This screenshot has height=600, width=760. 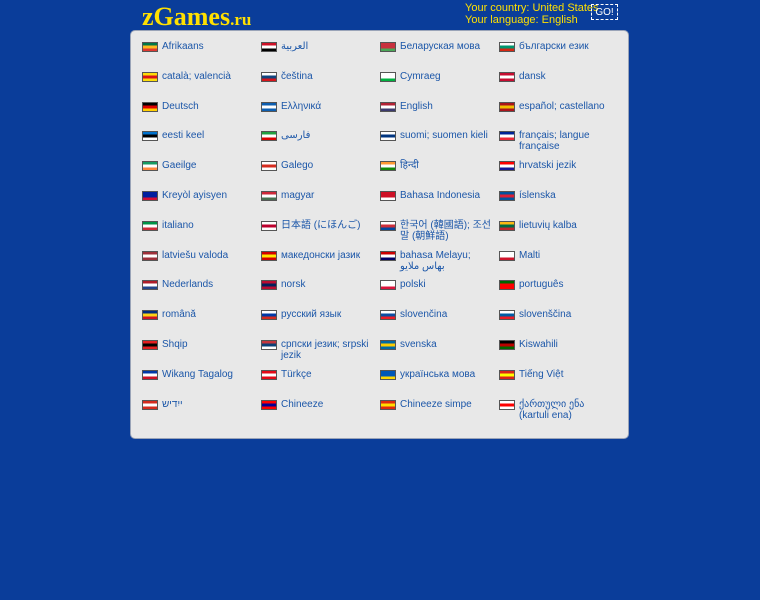 I want to click on language-link: čeština, so click(x=319, y=76).